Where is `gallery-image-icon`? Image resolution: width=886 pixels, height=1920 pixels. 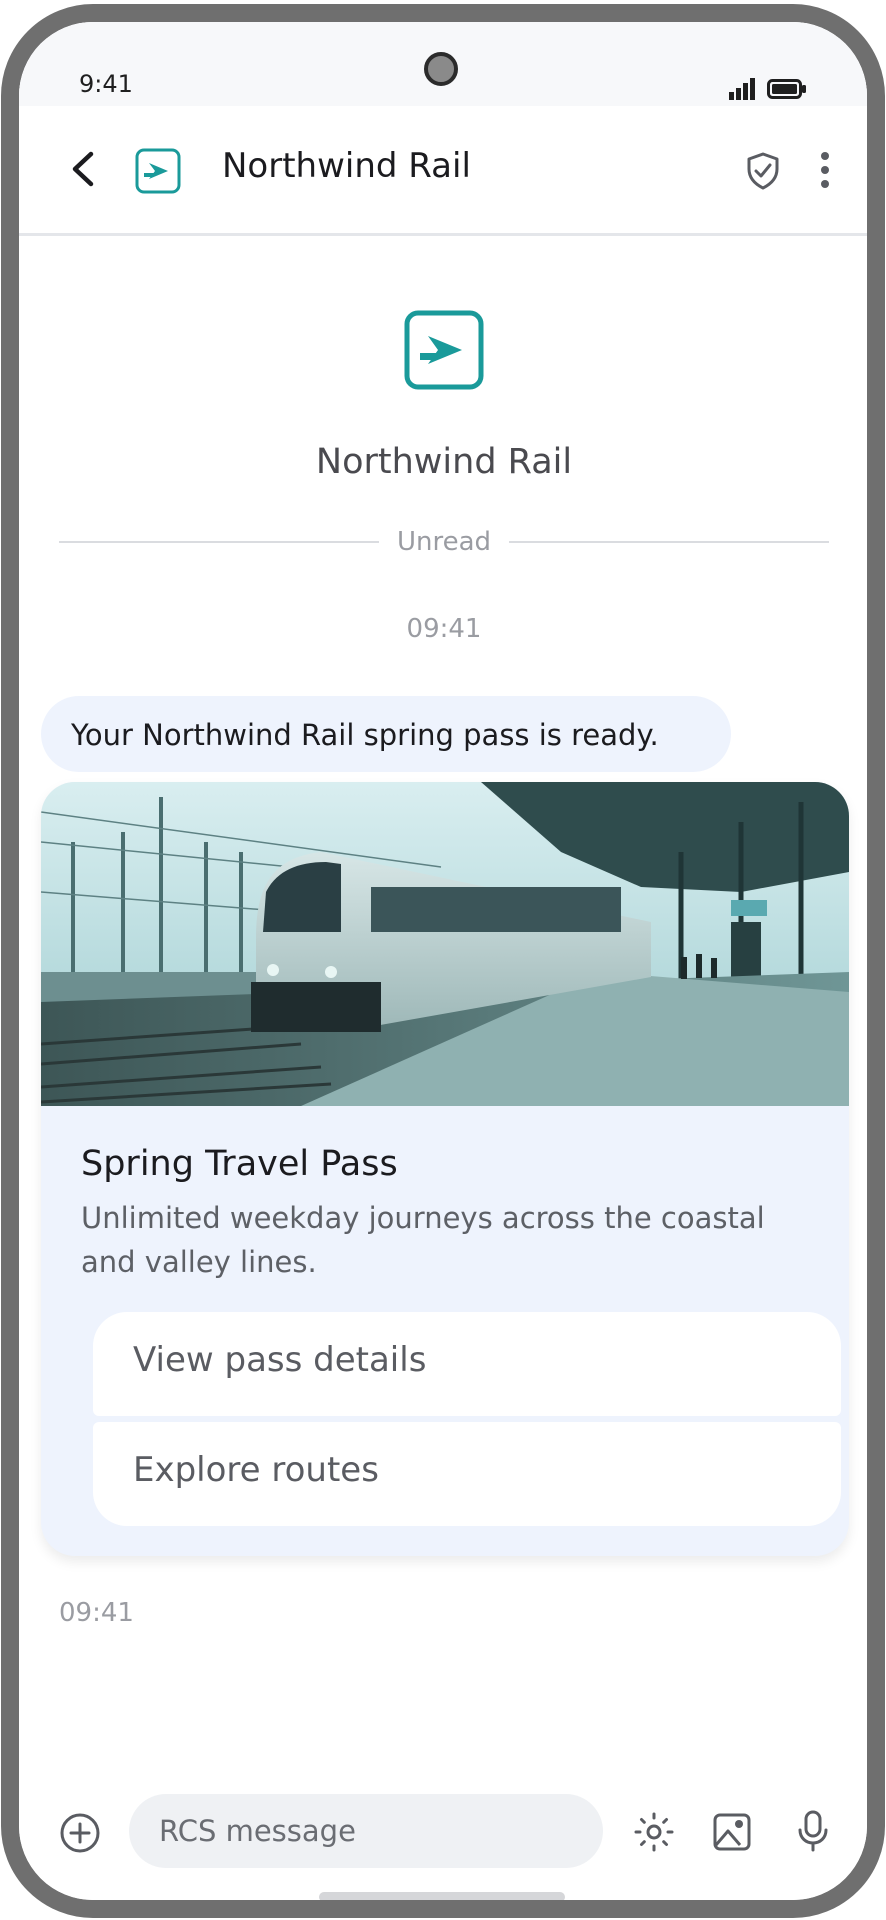 gallery-image-icon is located at coordinates (732, 1832).